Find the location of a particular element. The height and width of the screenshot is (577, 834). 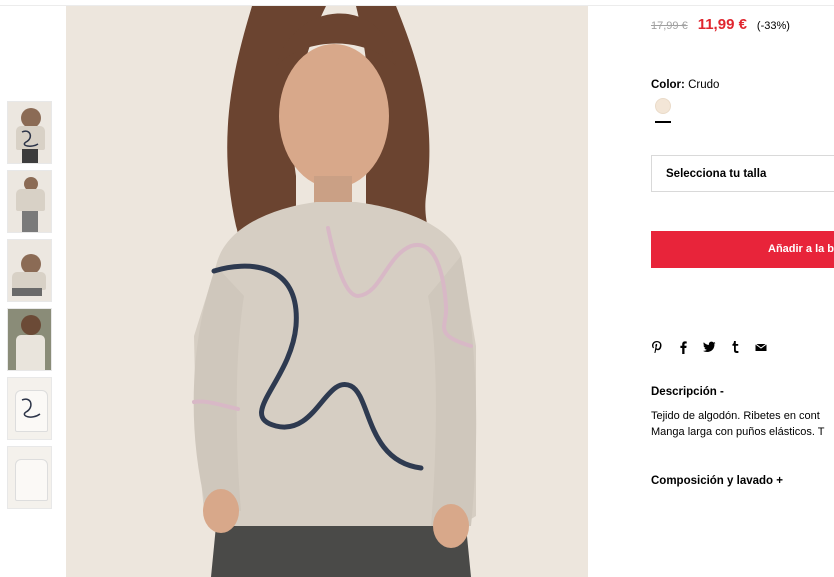

sale-price: 11,99 € is located at coordinates (722, 24).